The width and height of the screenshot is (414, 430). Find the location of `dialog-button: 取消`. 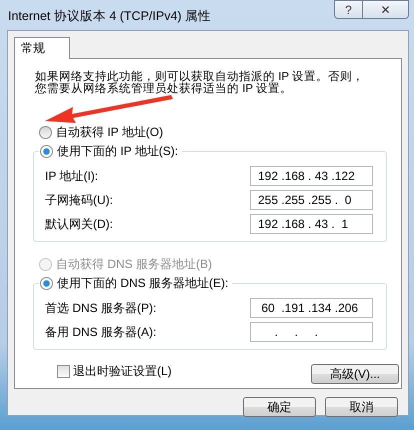

dialog-button: 取消 is located at coordinates (361, 407).